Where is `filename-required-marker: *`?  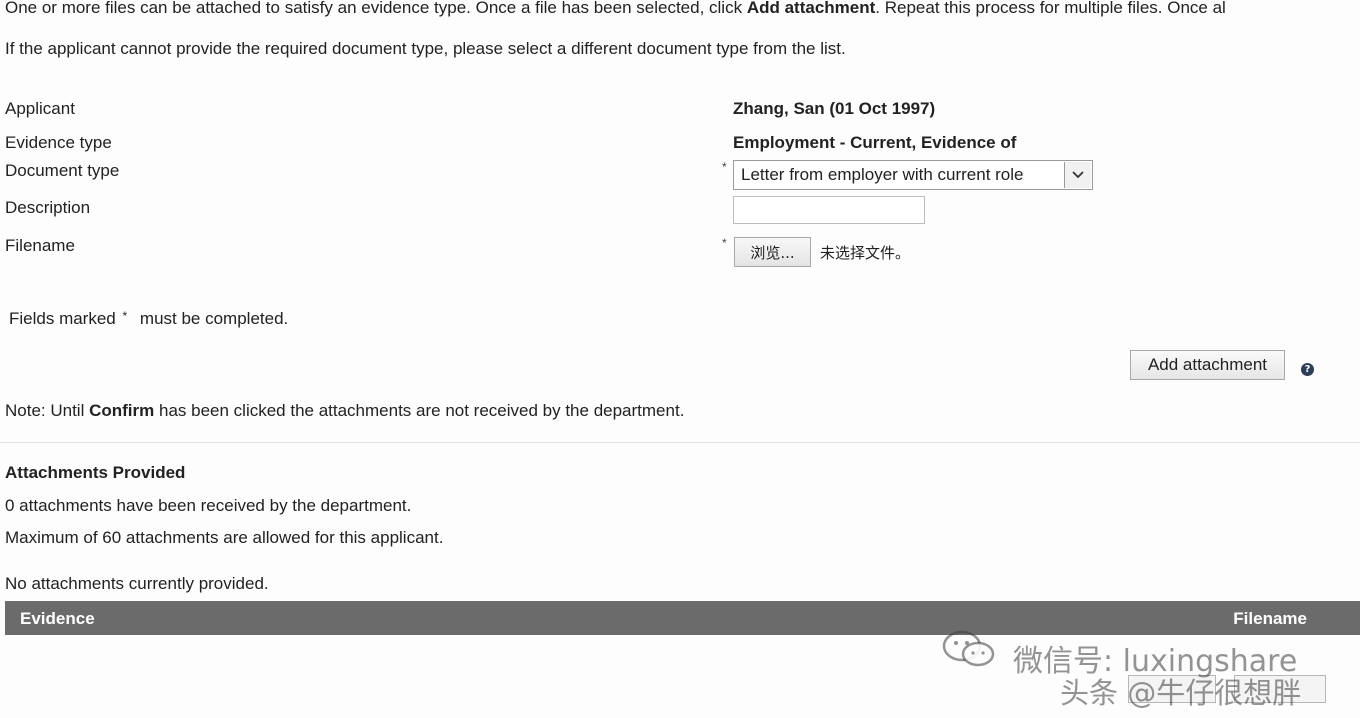
filename-required-marker: * is located at coordinates (724, 243).